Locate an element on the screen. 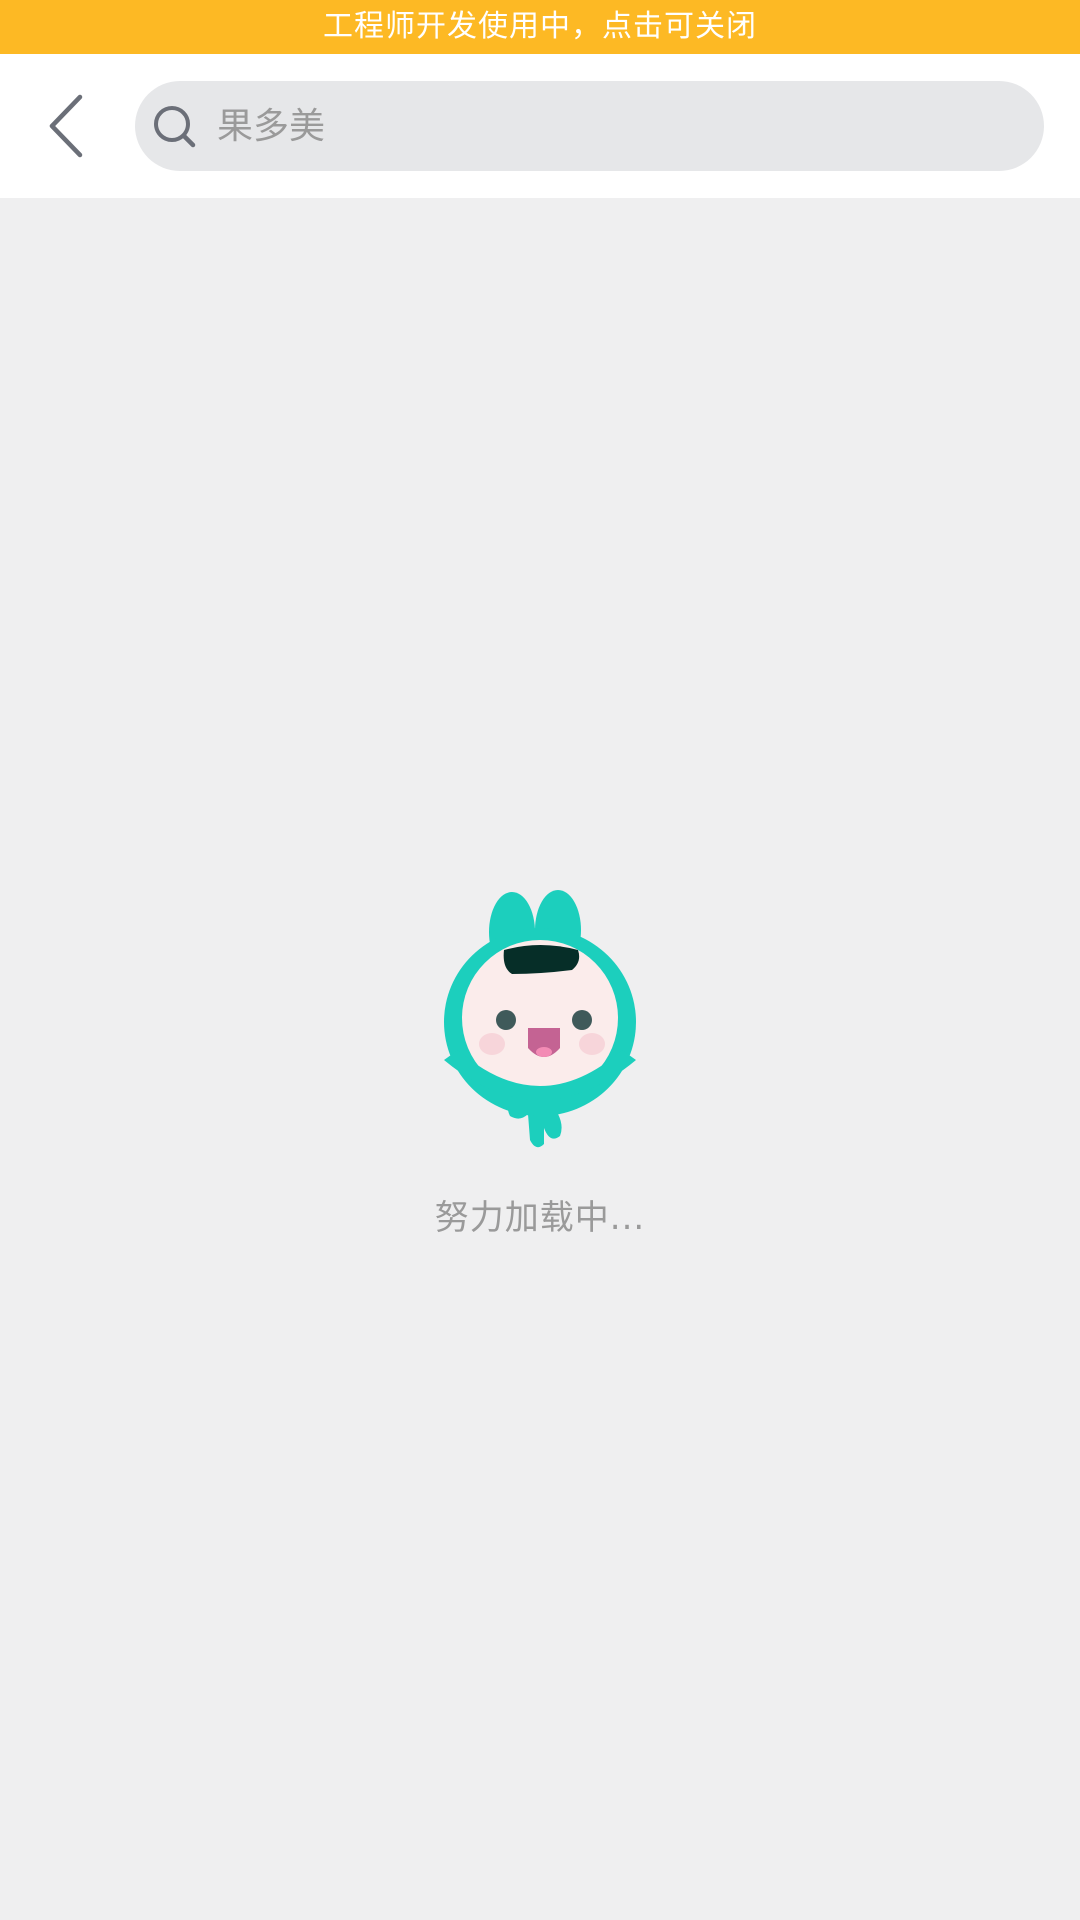 The height and width of the screenshot is (1920, 1080). top-header is located at coordinates (540, 126).